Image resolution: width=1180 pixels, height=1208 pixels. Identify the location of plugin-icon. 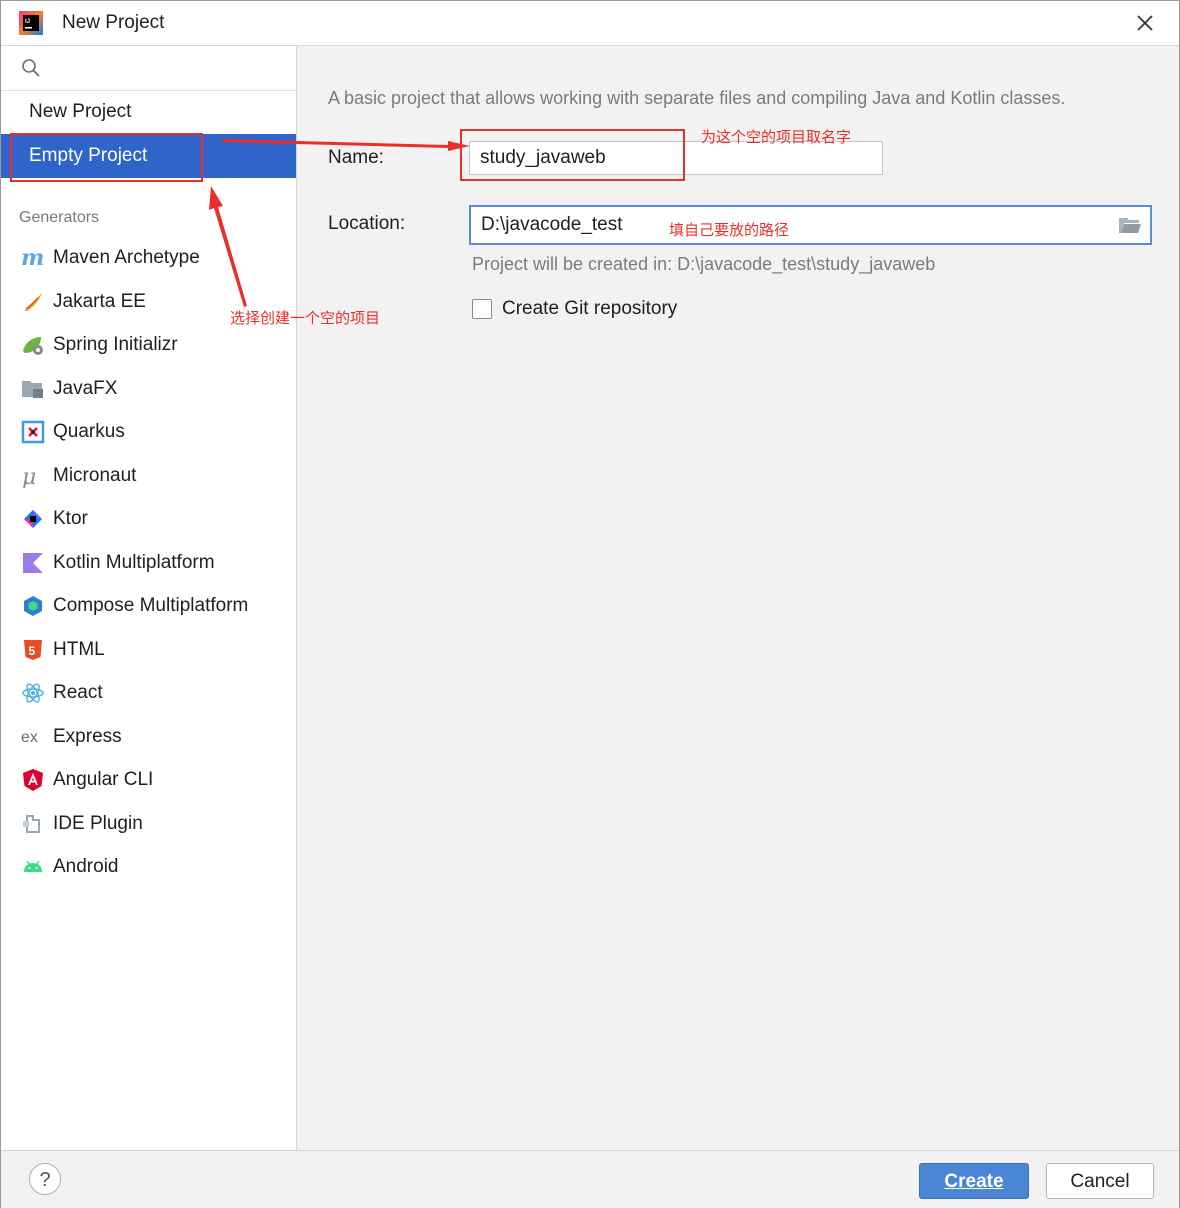
(31, 824).